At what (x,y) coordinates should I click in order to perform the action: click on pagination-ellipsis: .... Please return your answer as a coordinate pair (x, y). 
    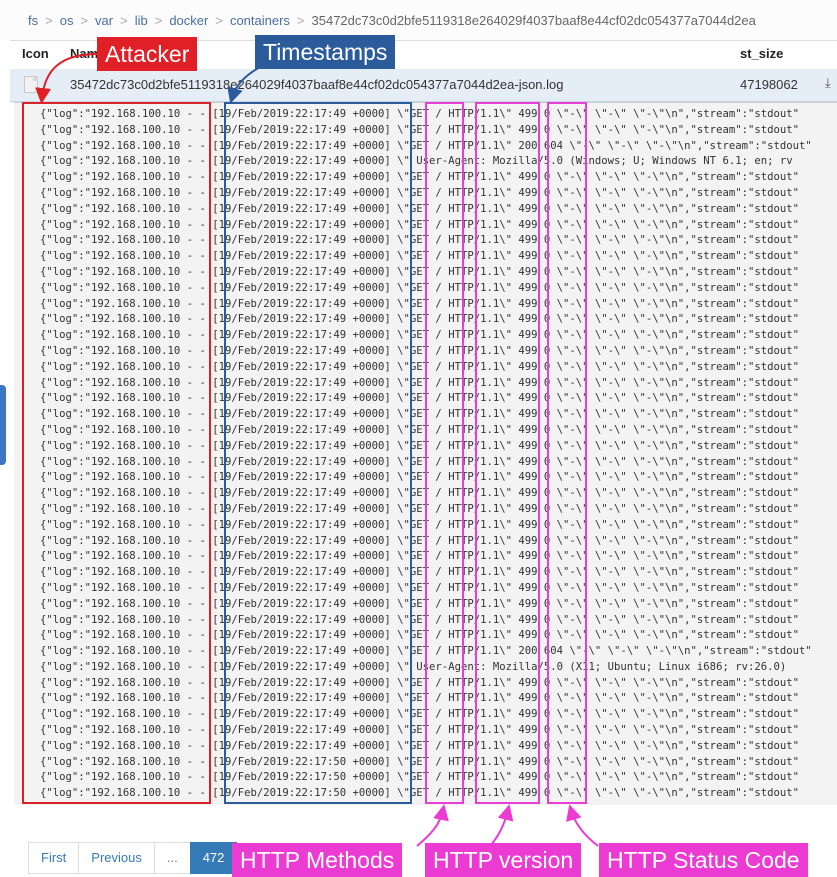
    Looking at the image, I should click on (172, 858).